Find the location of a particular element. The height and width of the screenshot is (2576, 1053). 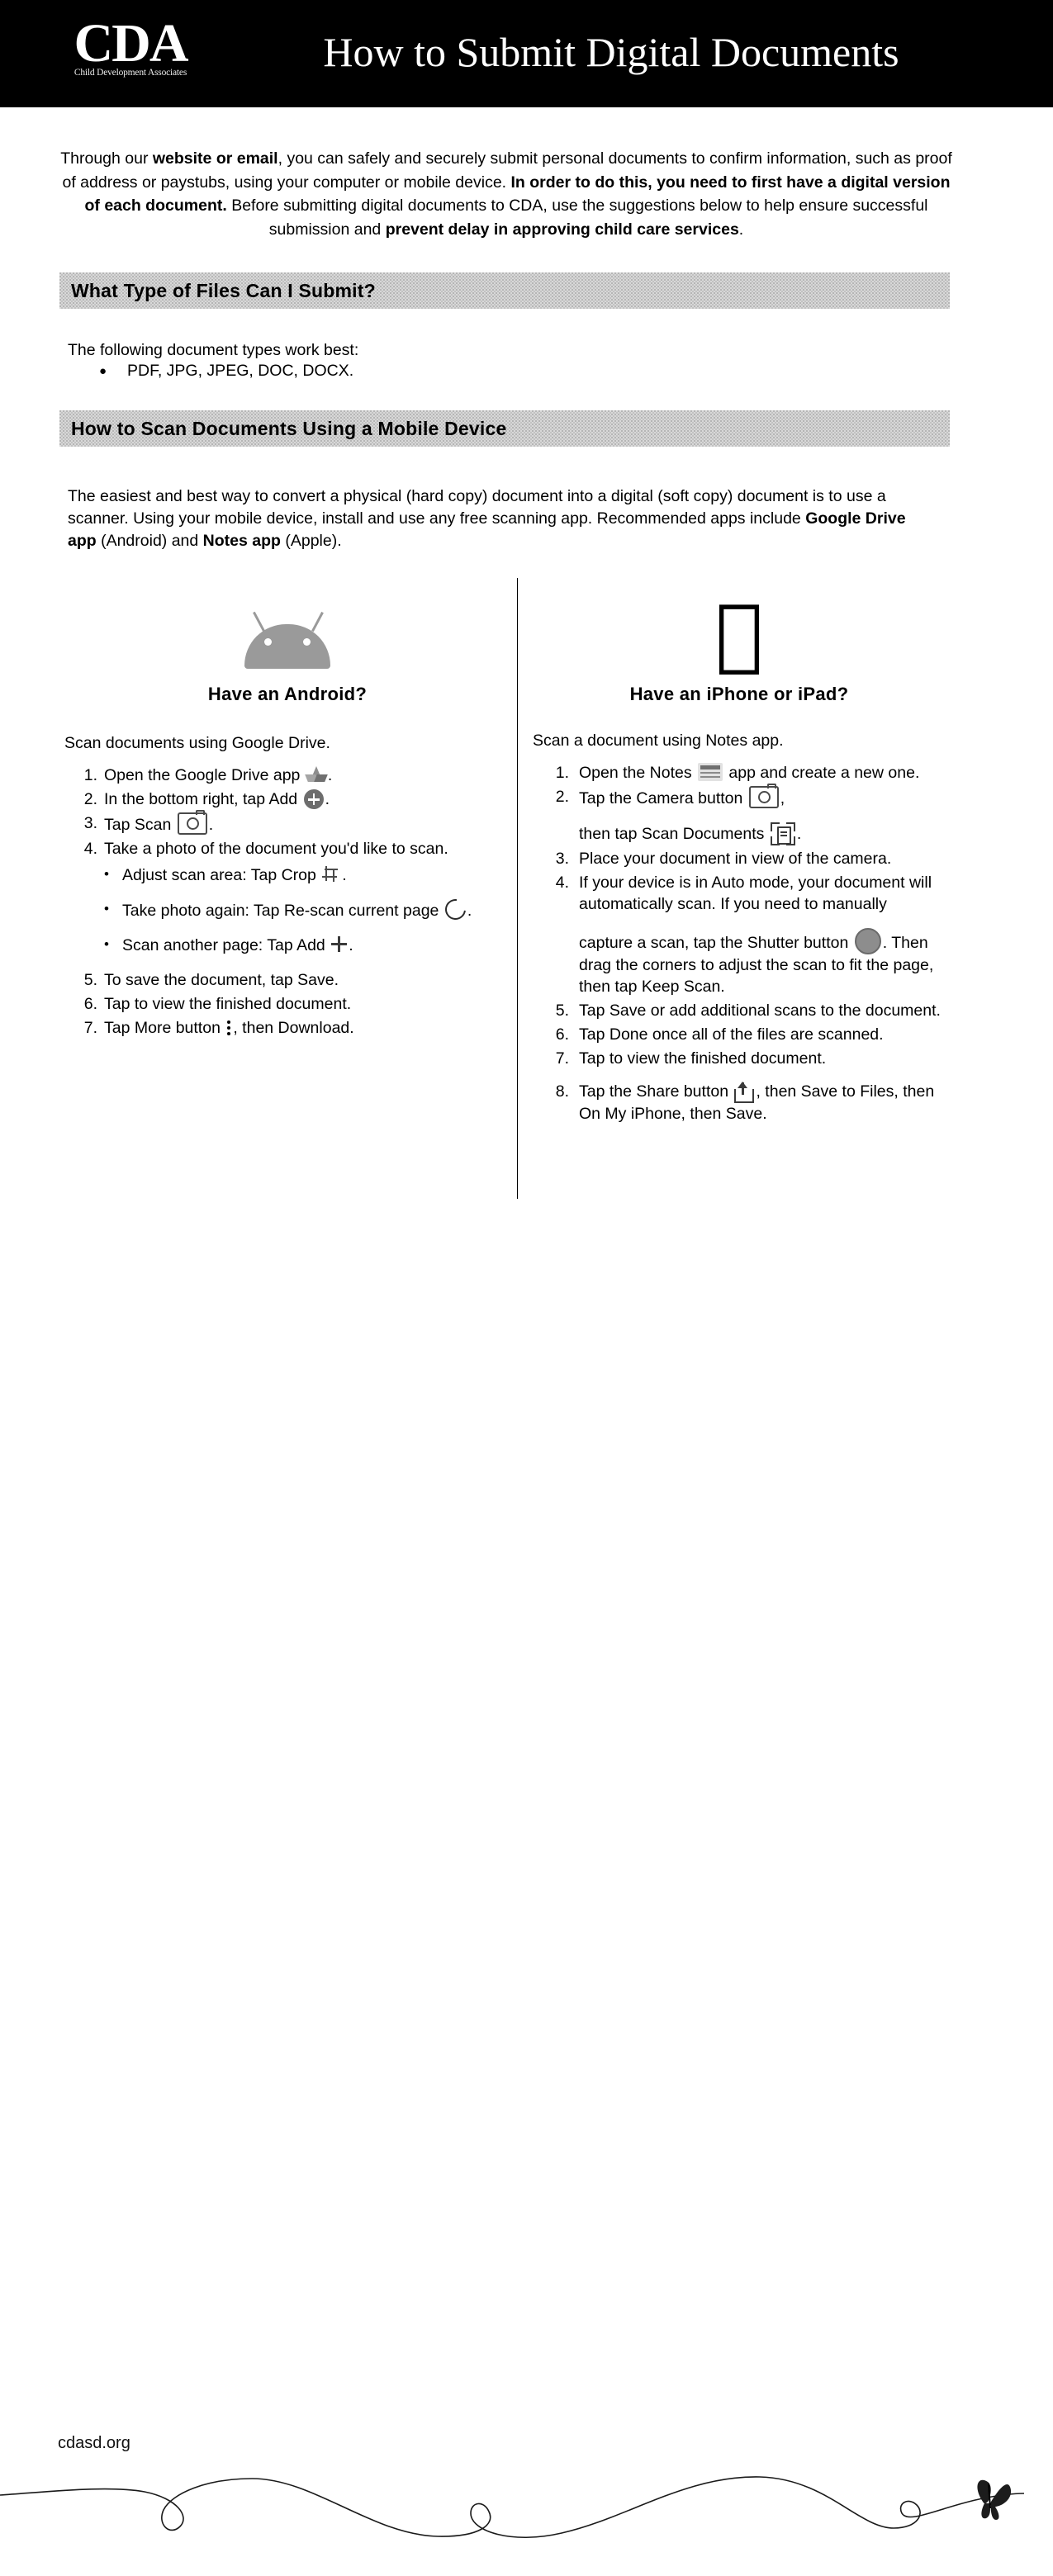

intro-bold-1: website or email is located at coordinates (215, 158).